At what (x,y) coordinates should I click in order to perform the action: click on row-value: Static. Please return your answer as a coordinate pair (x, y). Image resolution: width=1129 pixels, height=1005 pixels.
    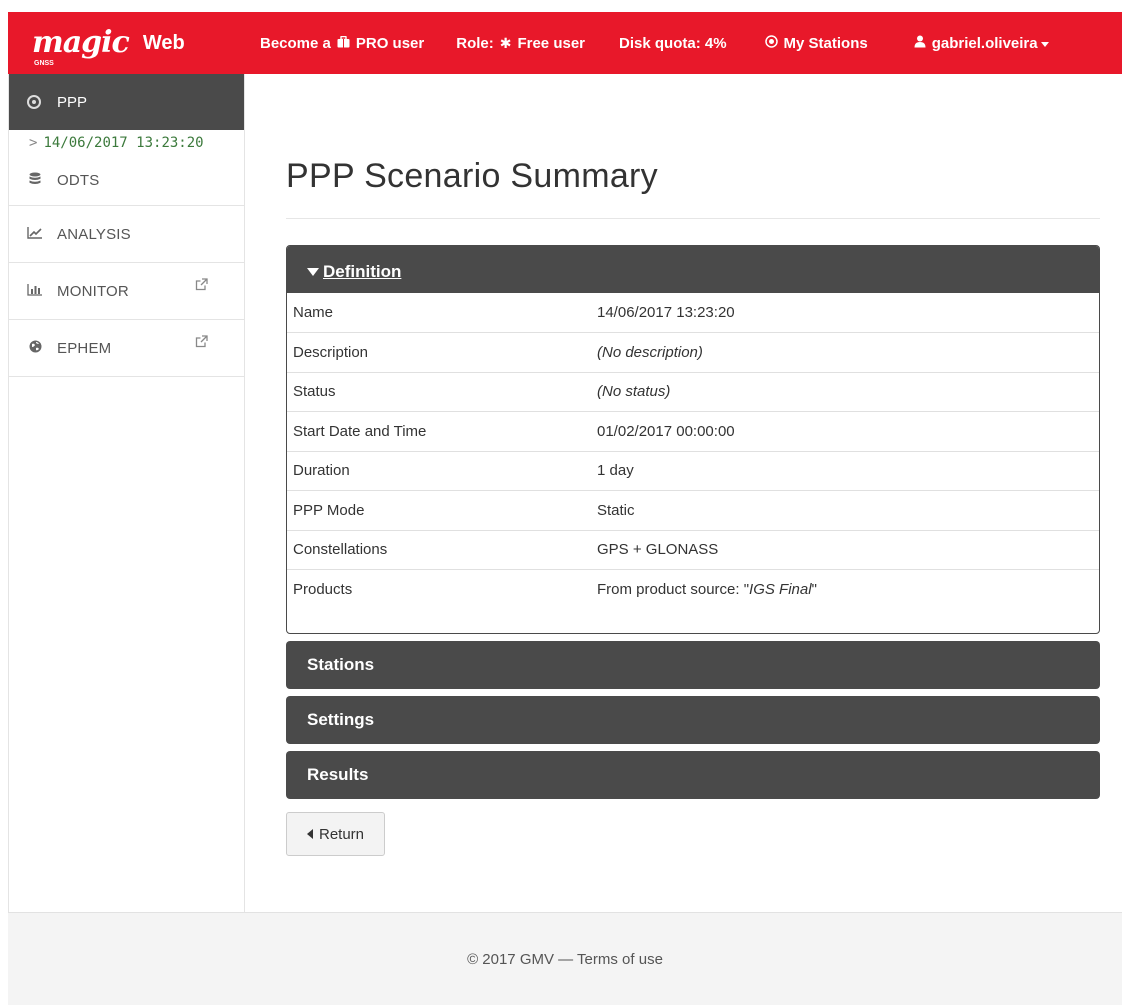
    Looking at the image, I should click on (842, 510).